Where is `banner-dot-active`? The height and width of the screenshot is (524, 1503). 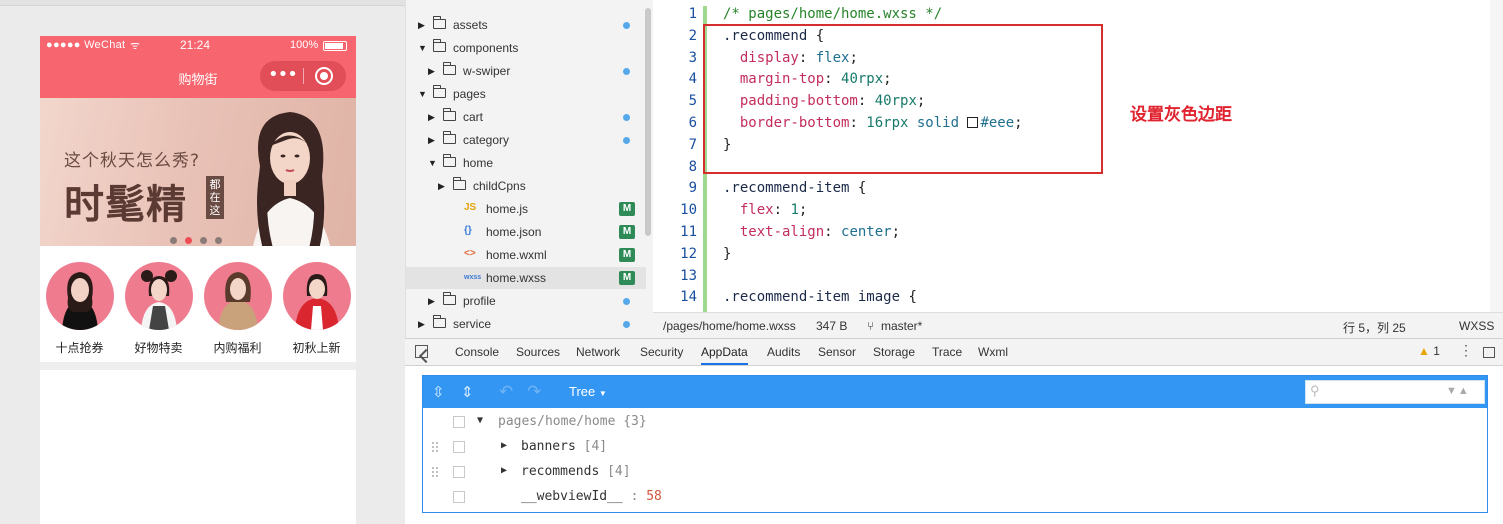 banner-dot-active is located at coordinates (188, 240).